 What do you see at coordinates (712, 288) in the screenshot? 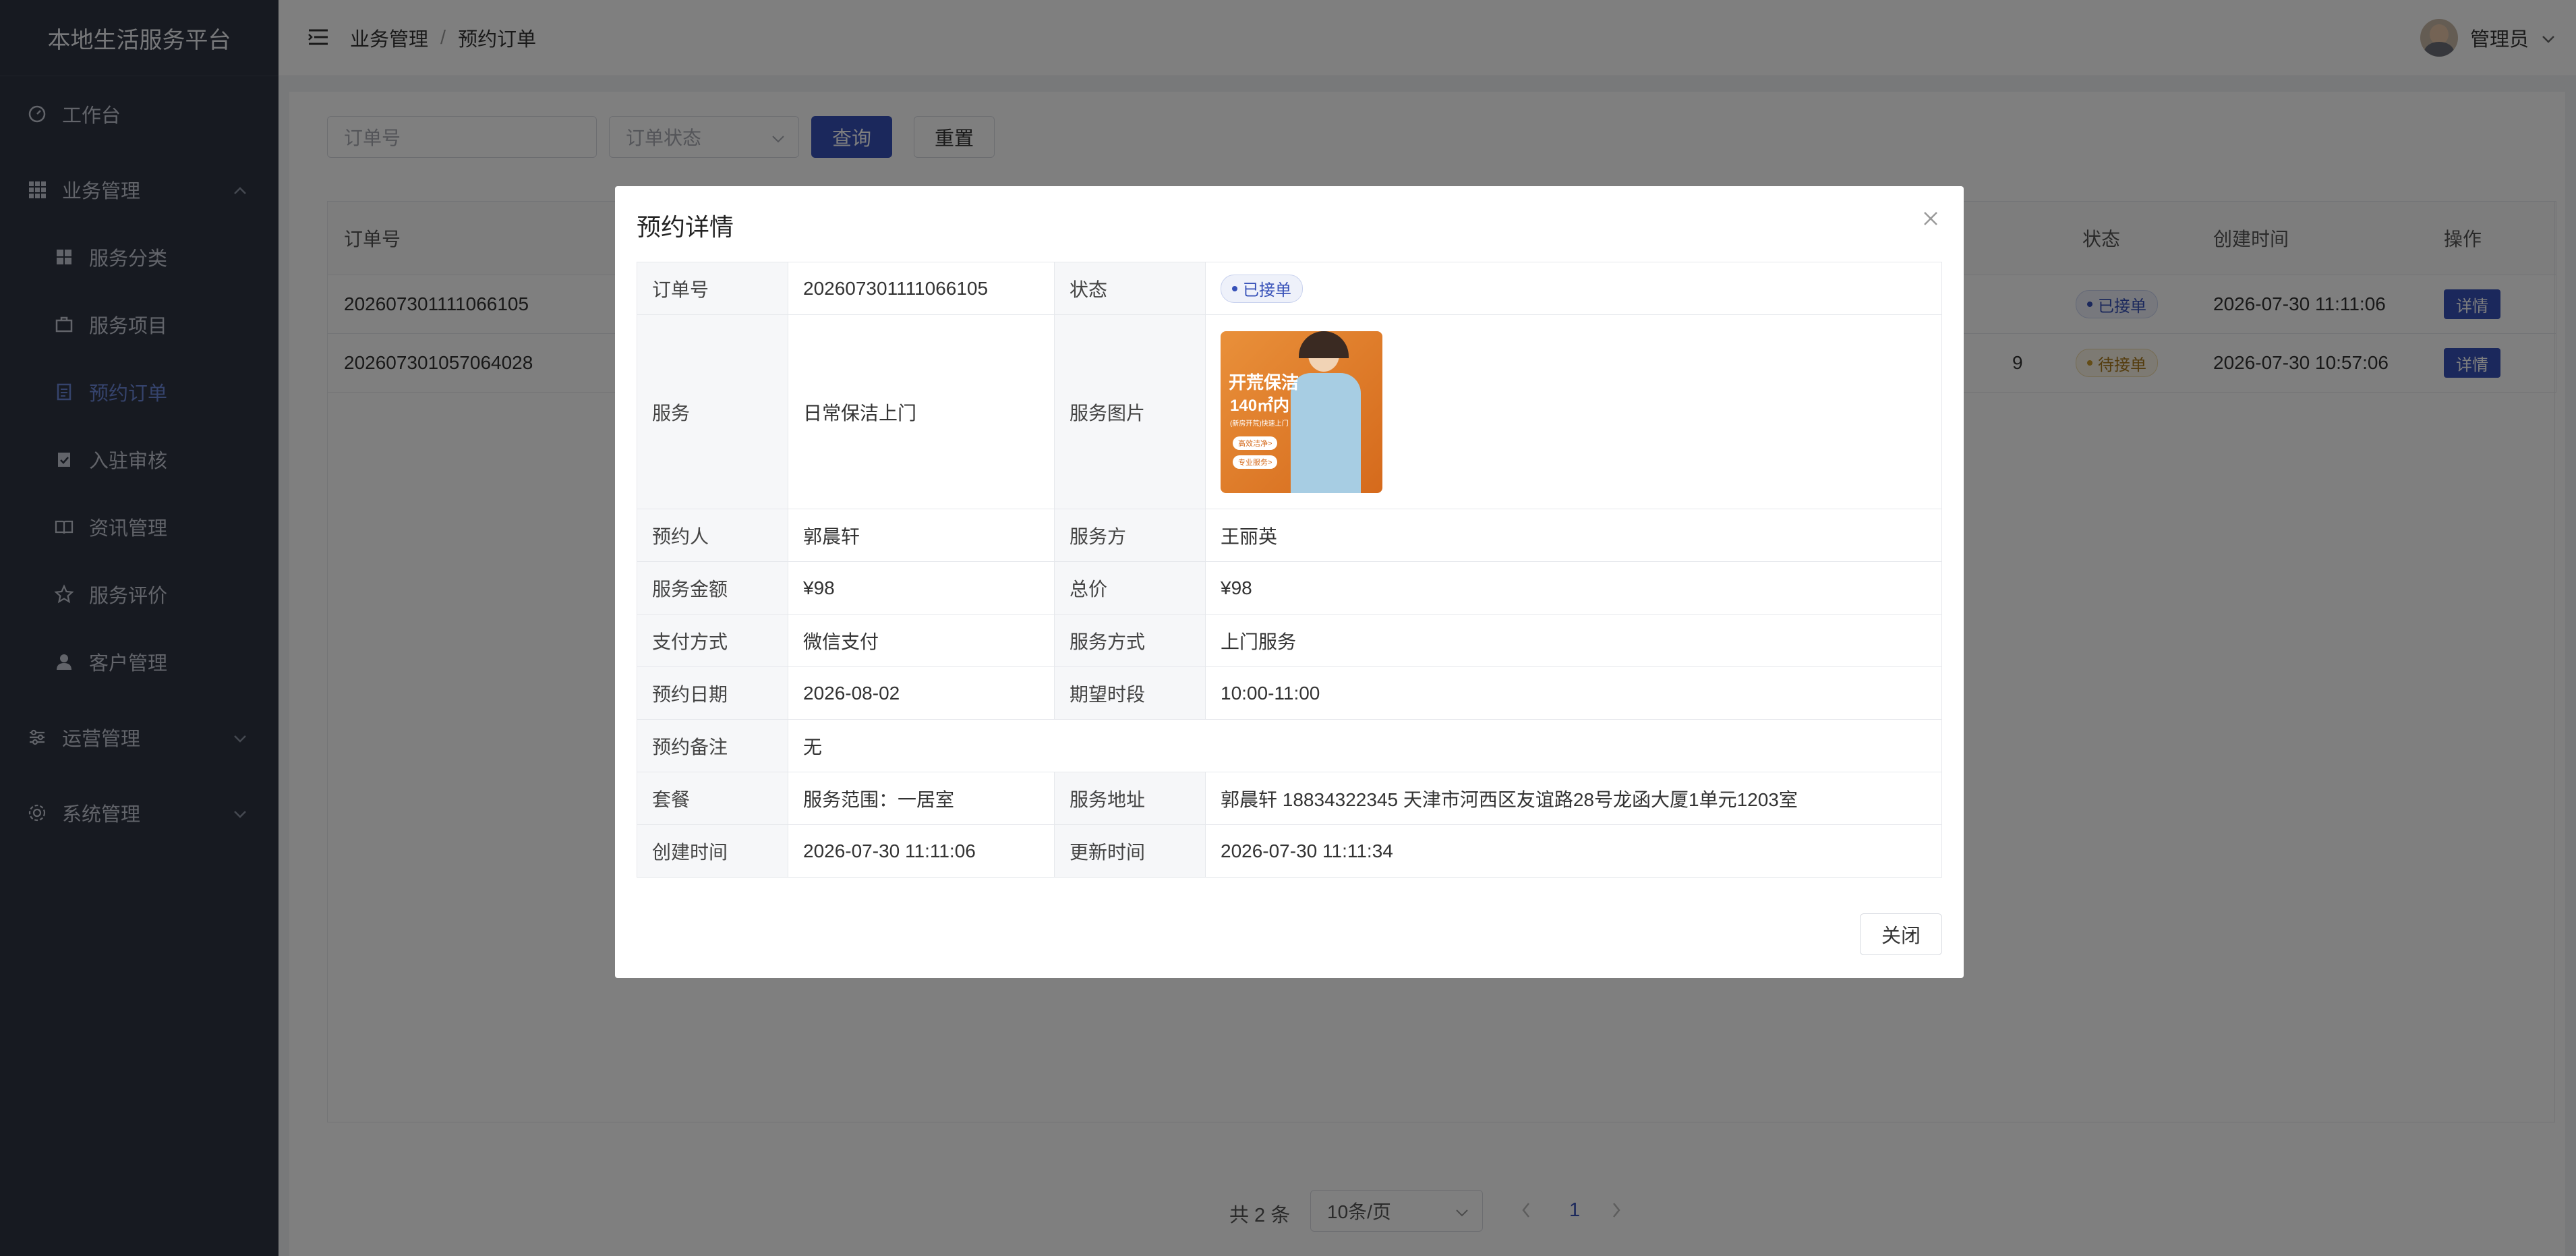
I see `label-order-no: 订单号` at bounding box center [712, 288].